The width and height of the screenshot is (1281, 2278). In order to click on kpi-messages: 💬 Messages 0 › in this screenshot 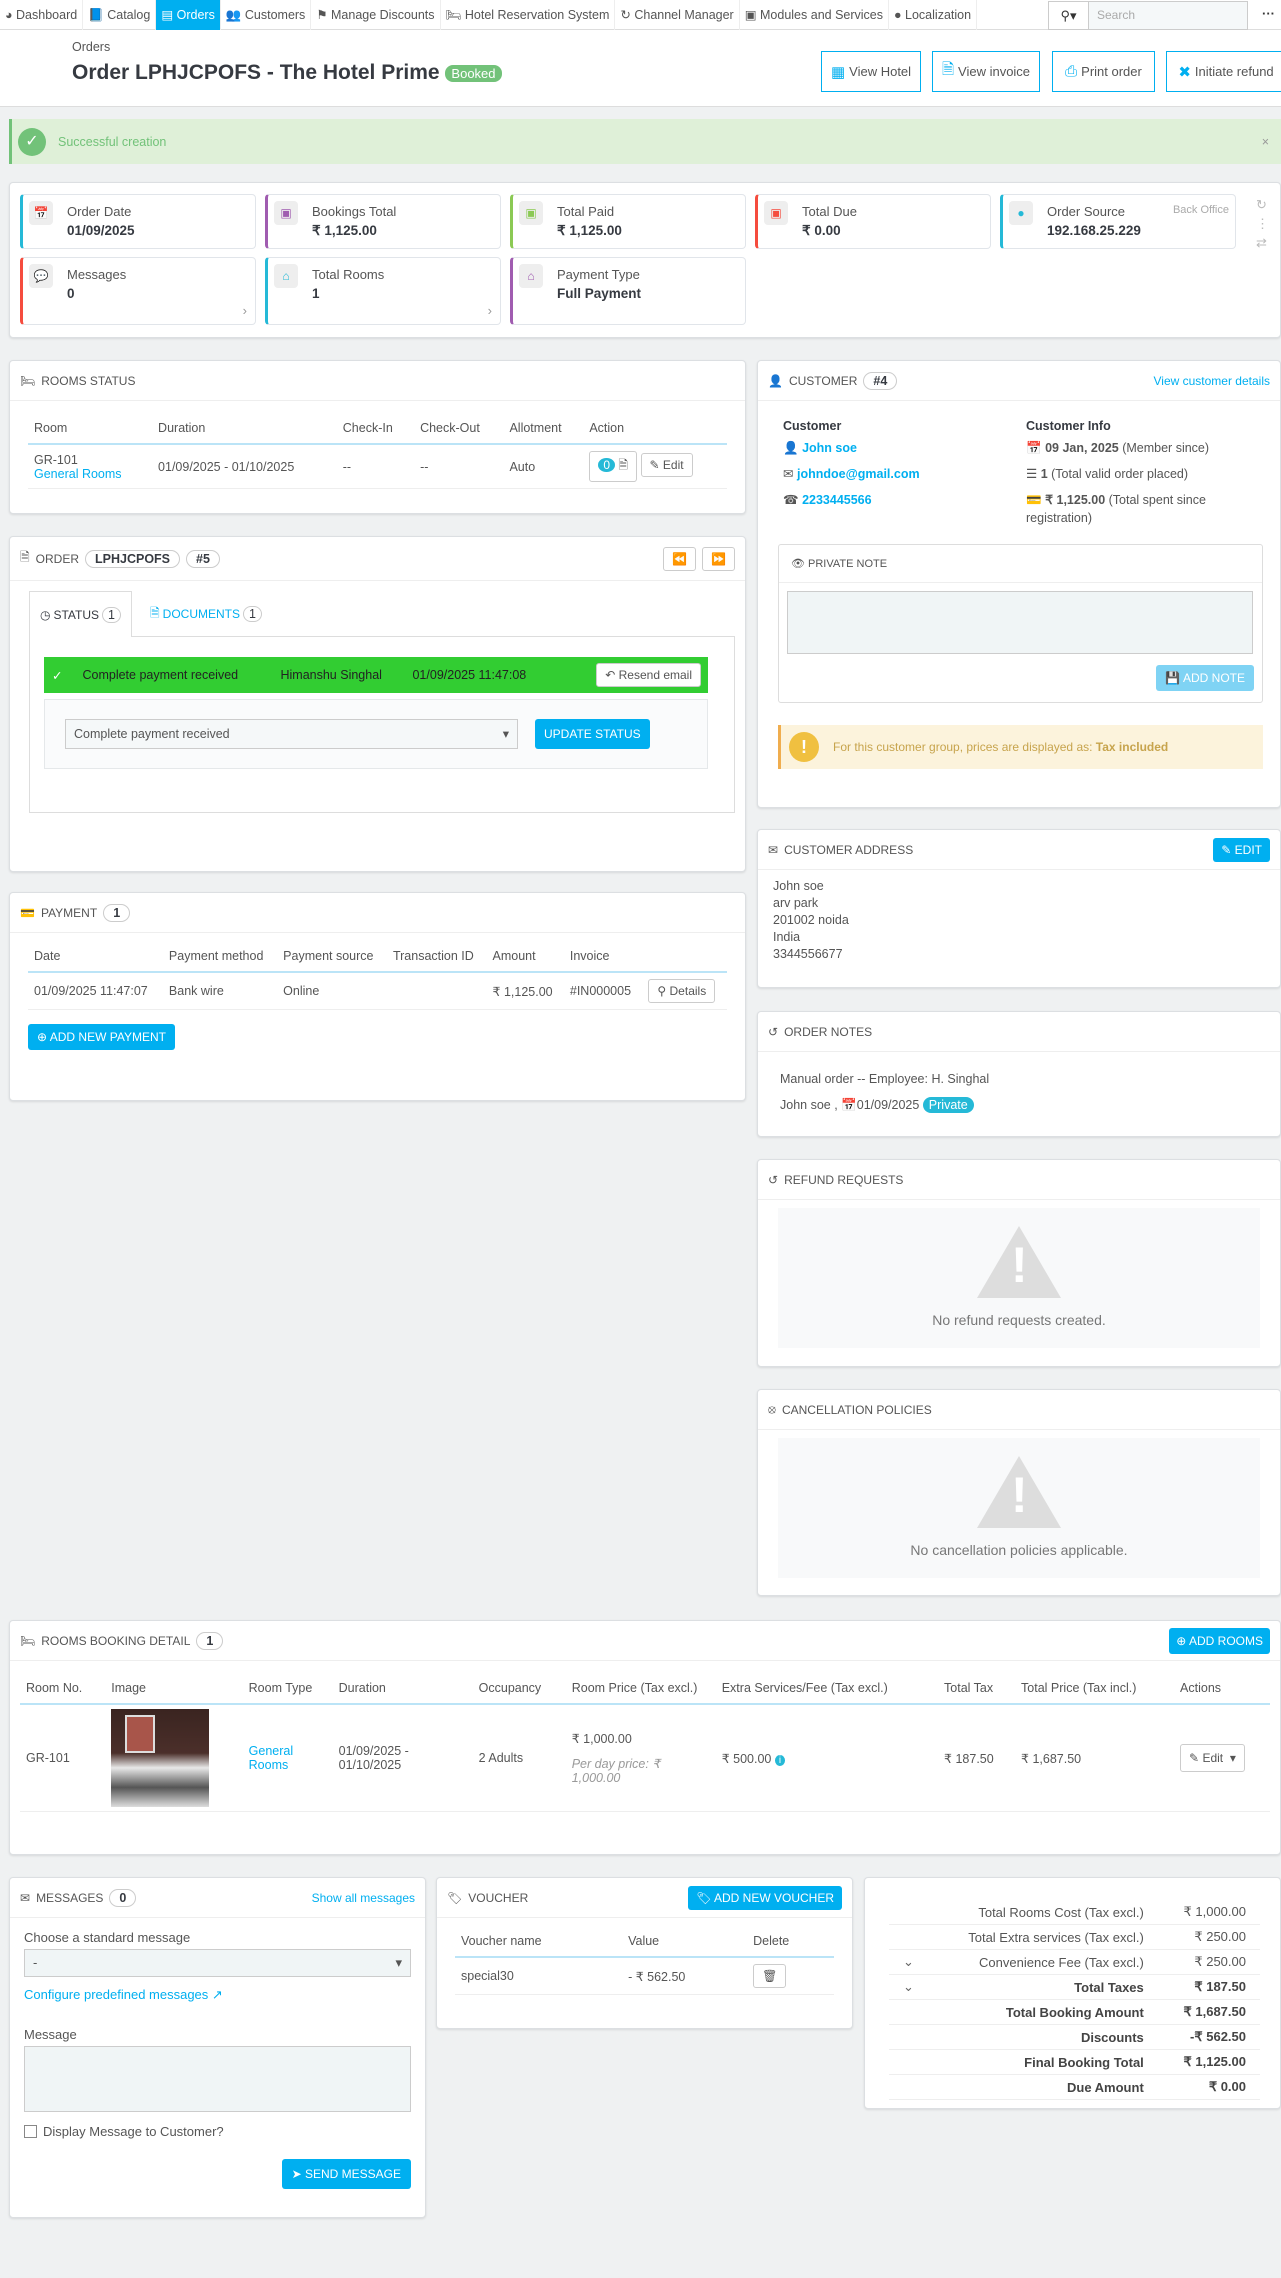, I will do `click(138, 291)`.